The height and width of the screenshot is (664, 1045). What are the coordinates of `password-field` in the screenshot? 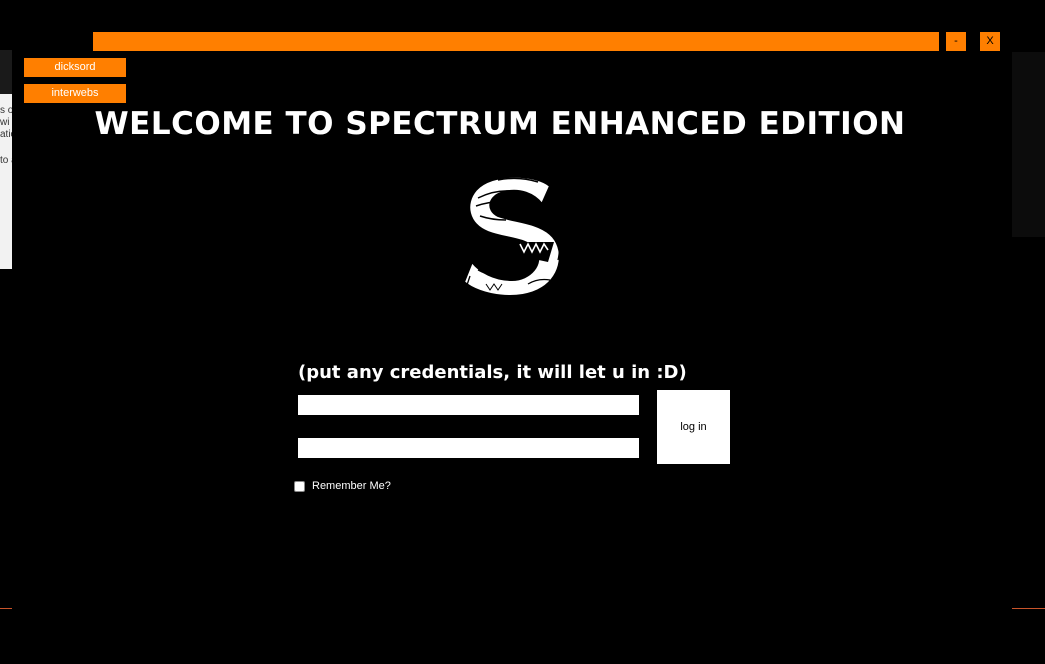 It's located at (468, 448).